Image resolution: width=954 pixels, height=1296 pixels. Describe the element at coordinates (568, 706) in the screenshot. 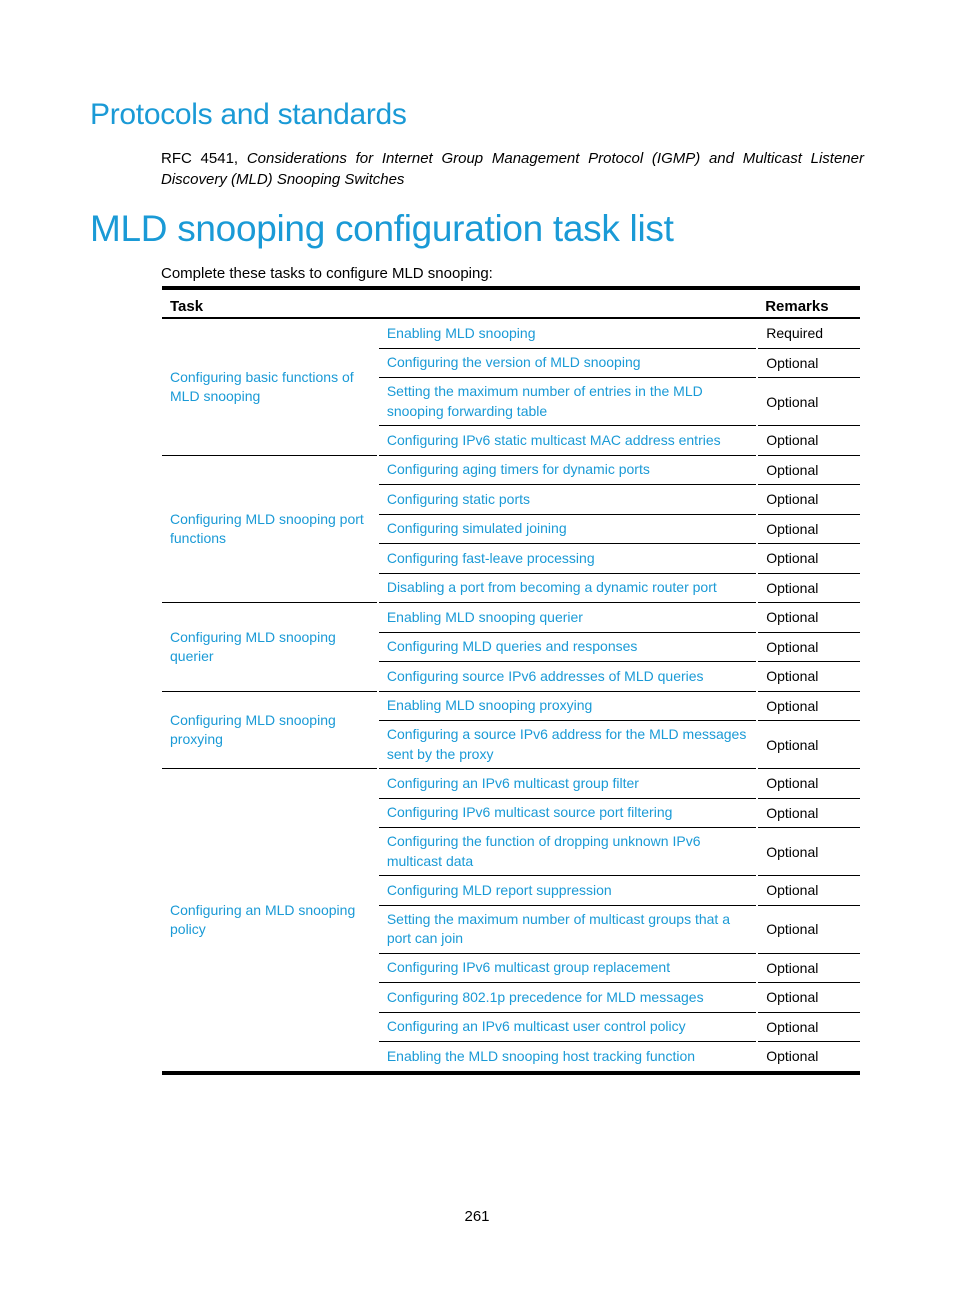

I see `task-link: Enabling MLD snooping proxying` at that location.